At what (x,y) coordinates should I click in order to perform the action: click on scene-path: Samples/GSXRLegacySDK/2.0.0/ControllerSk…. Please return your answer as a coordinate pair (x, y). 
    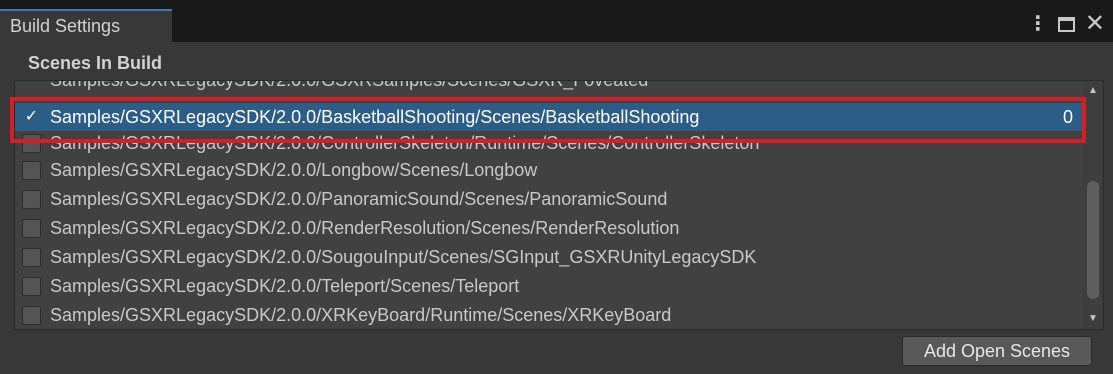
    Looking at the image, I should click on (405, 143).